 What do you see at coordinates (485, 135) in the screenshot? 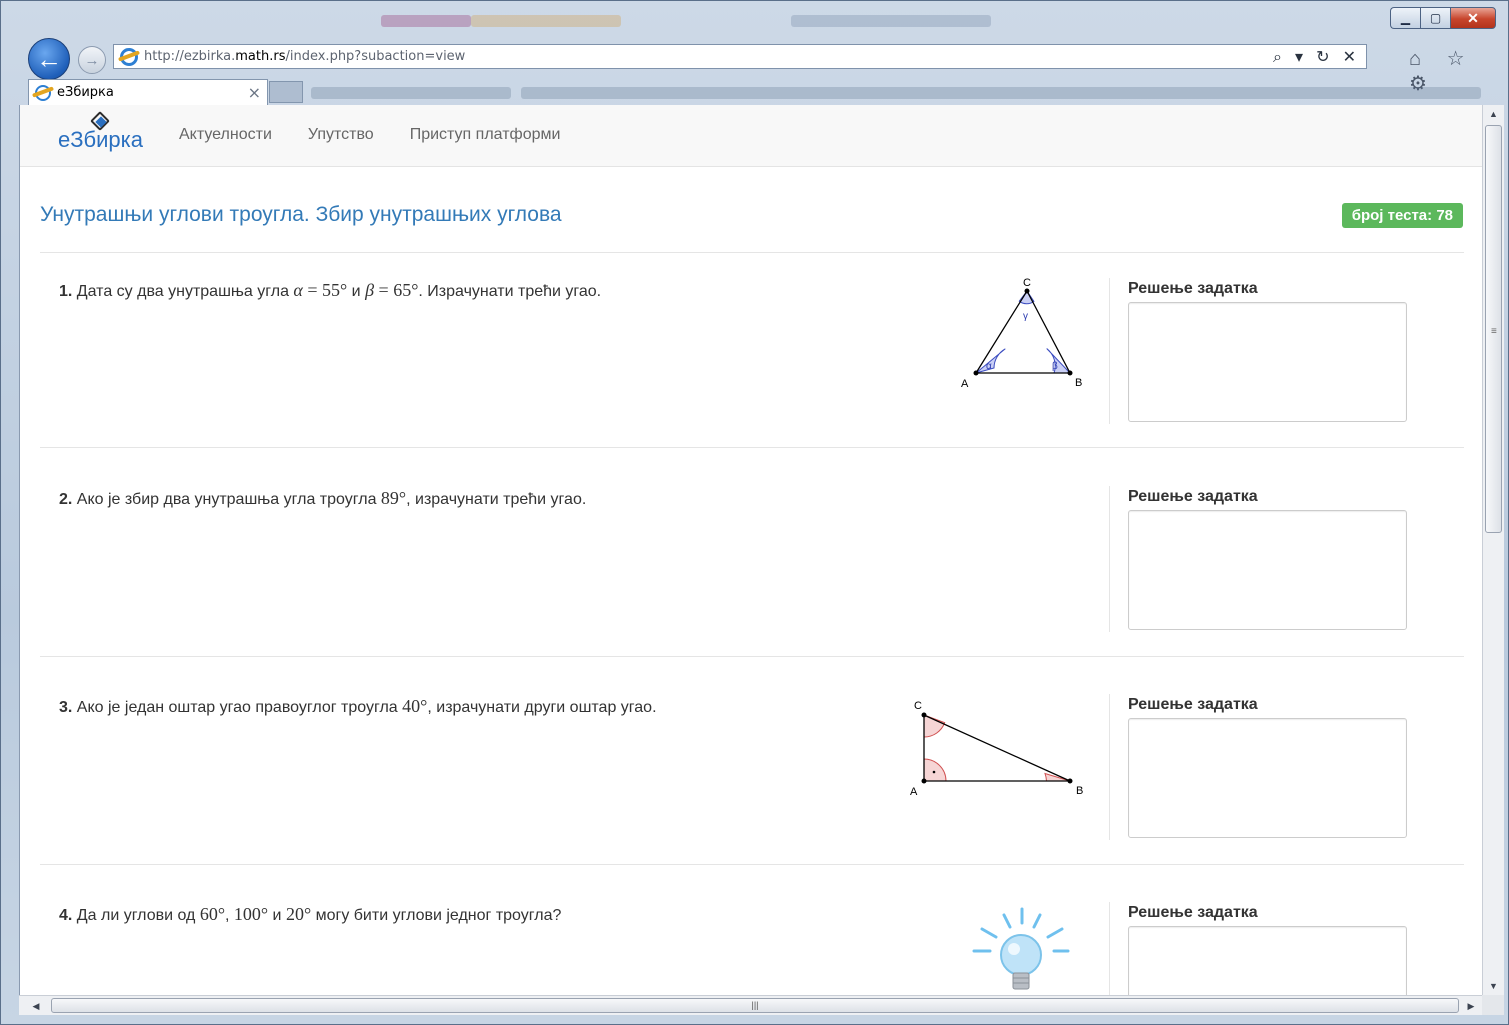
I see `nav-link-platform-access: Приступ платформи` at bounding box center [485, 135].